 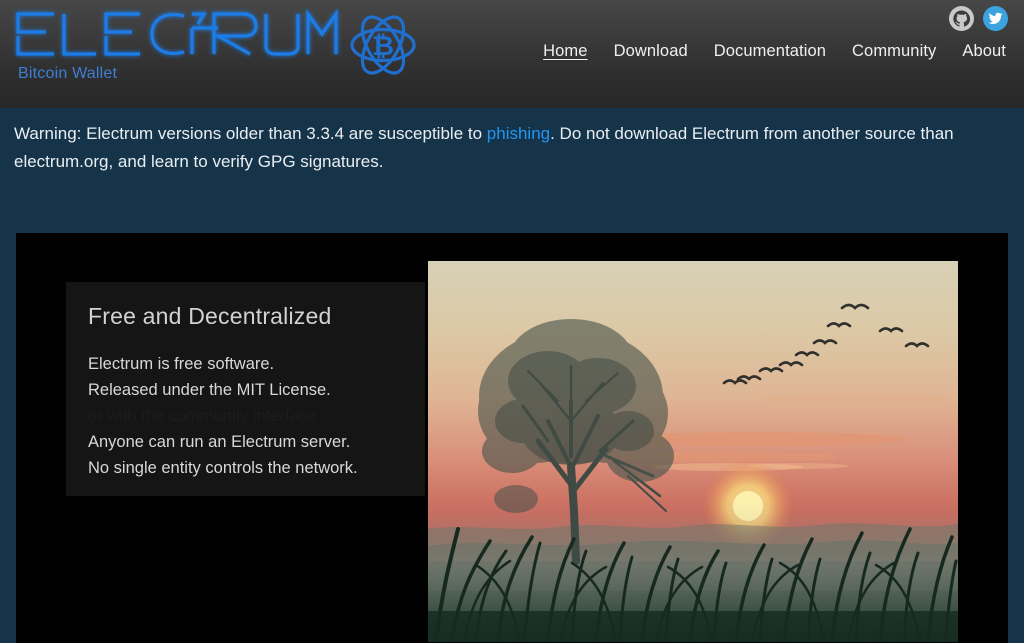 What do you see at coordinates (202, 416) in the screenshot?
I see `hero-ghost-line: or with the community interface` at bounding box center [202, 416].